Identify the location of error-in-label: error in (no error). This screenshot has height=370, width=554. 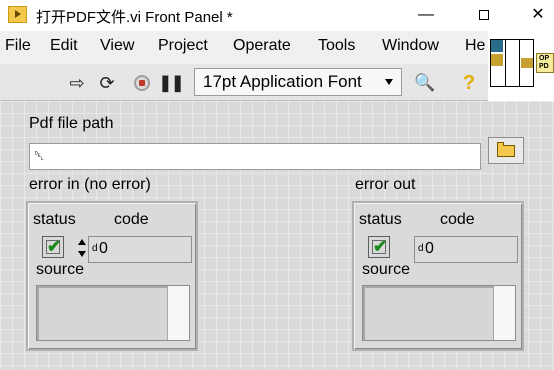
(90, 184).